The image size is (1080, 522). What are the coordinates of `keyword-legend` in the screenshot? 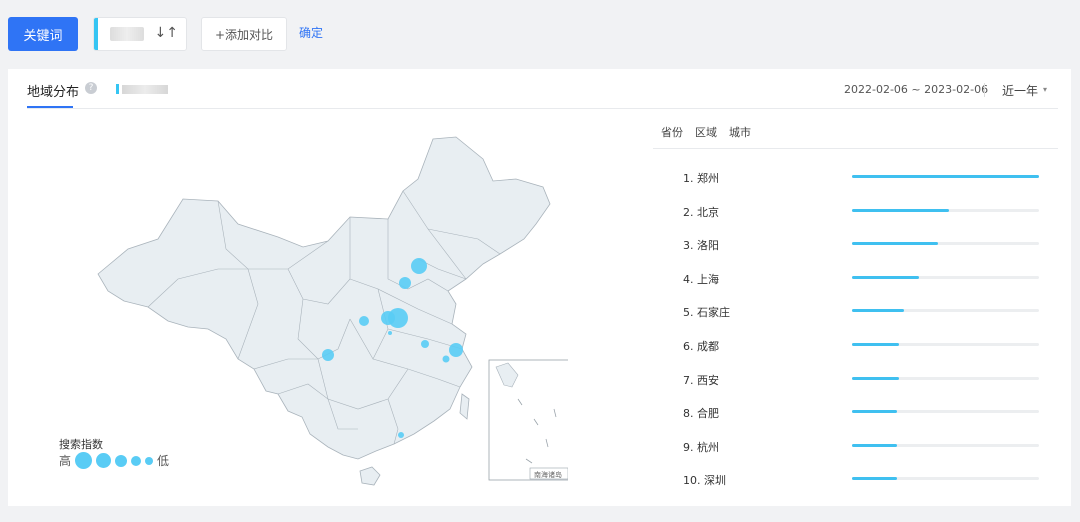 It's located at (143, 89).